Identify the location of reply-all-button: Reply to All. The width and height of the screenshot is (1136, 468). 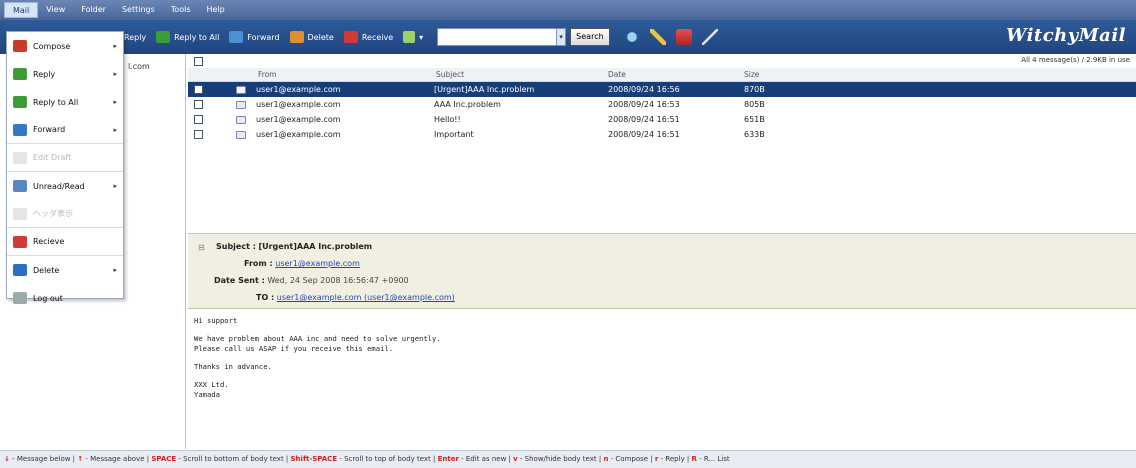
(187, 37).